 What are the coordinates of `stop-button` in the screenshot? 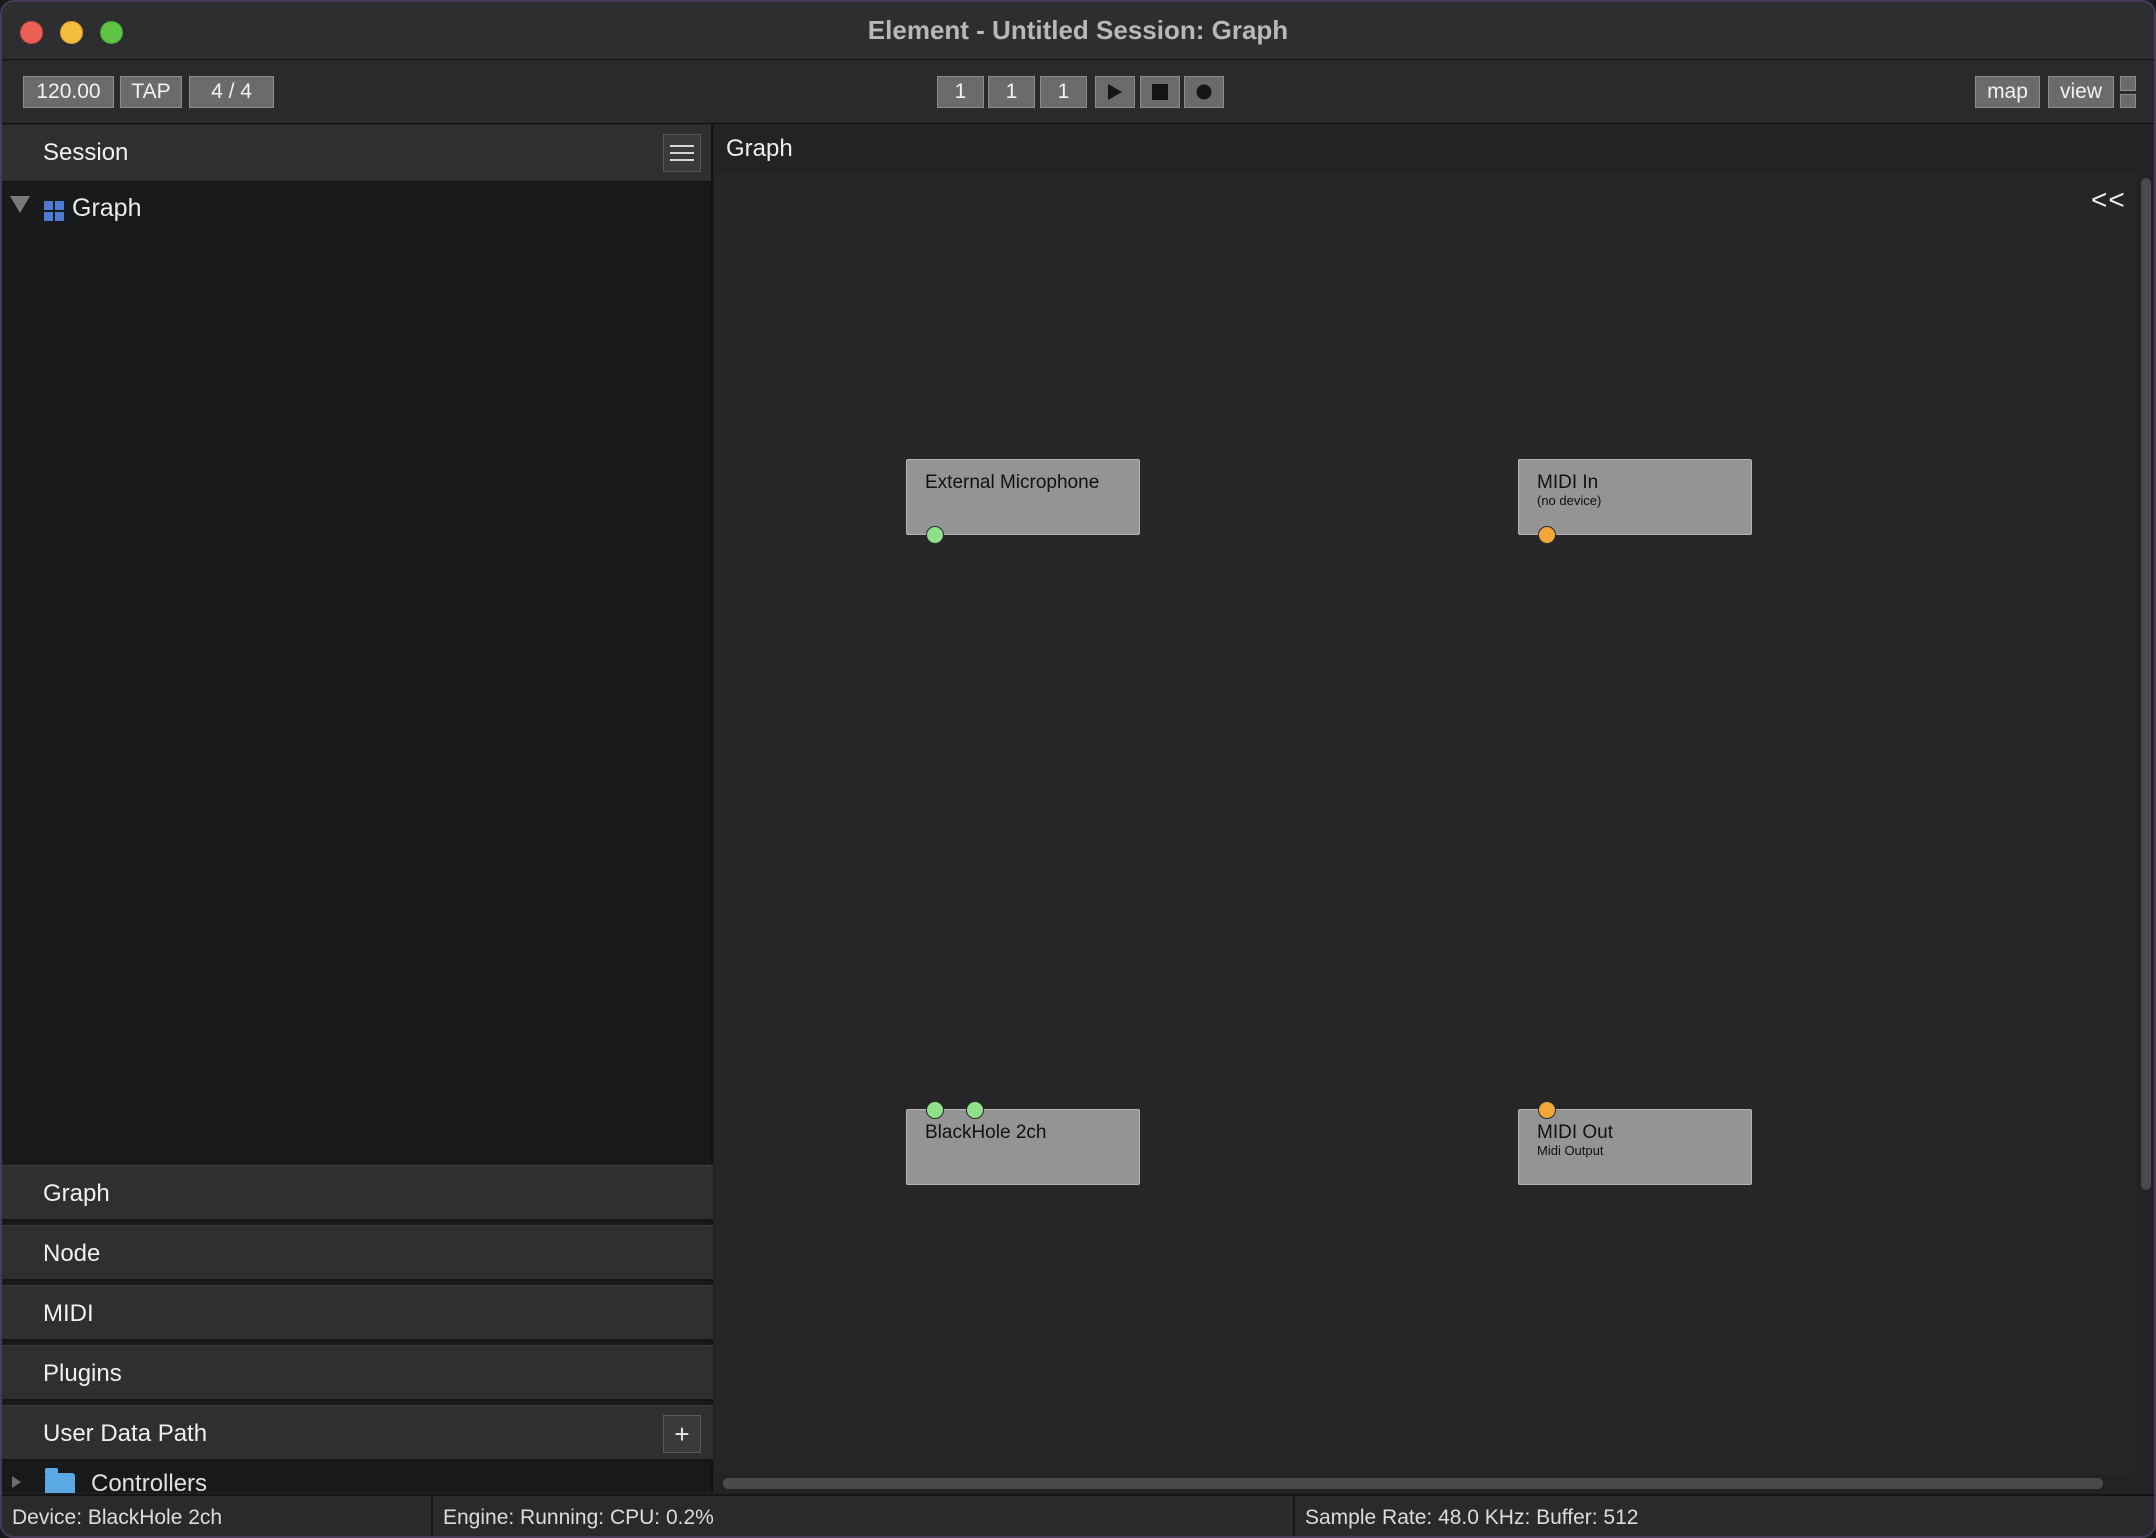 It's located at (1160, 92).